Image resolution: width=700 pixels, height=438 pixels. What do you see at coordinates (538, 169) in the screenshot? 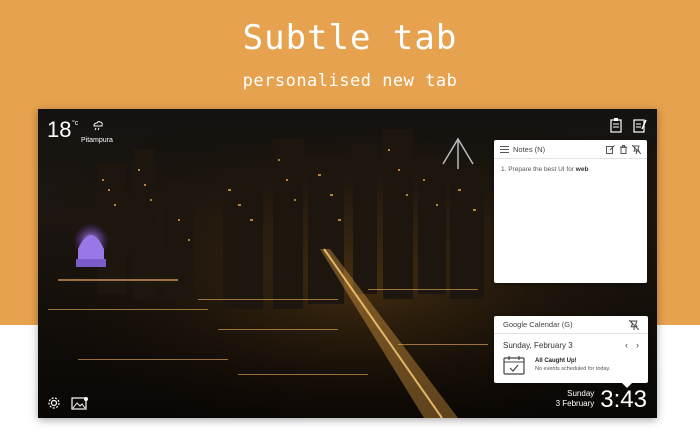
I see `note-item: 1. Prepare the best UI for` at bounding box center [538, 169].